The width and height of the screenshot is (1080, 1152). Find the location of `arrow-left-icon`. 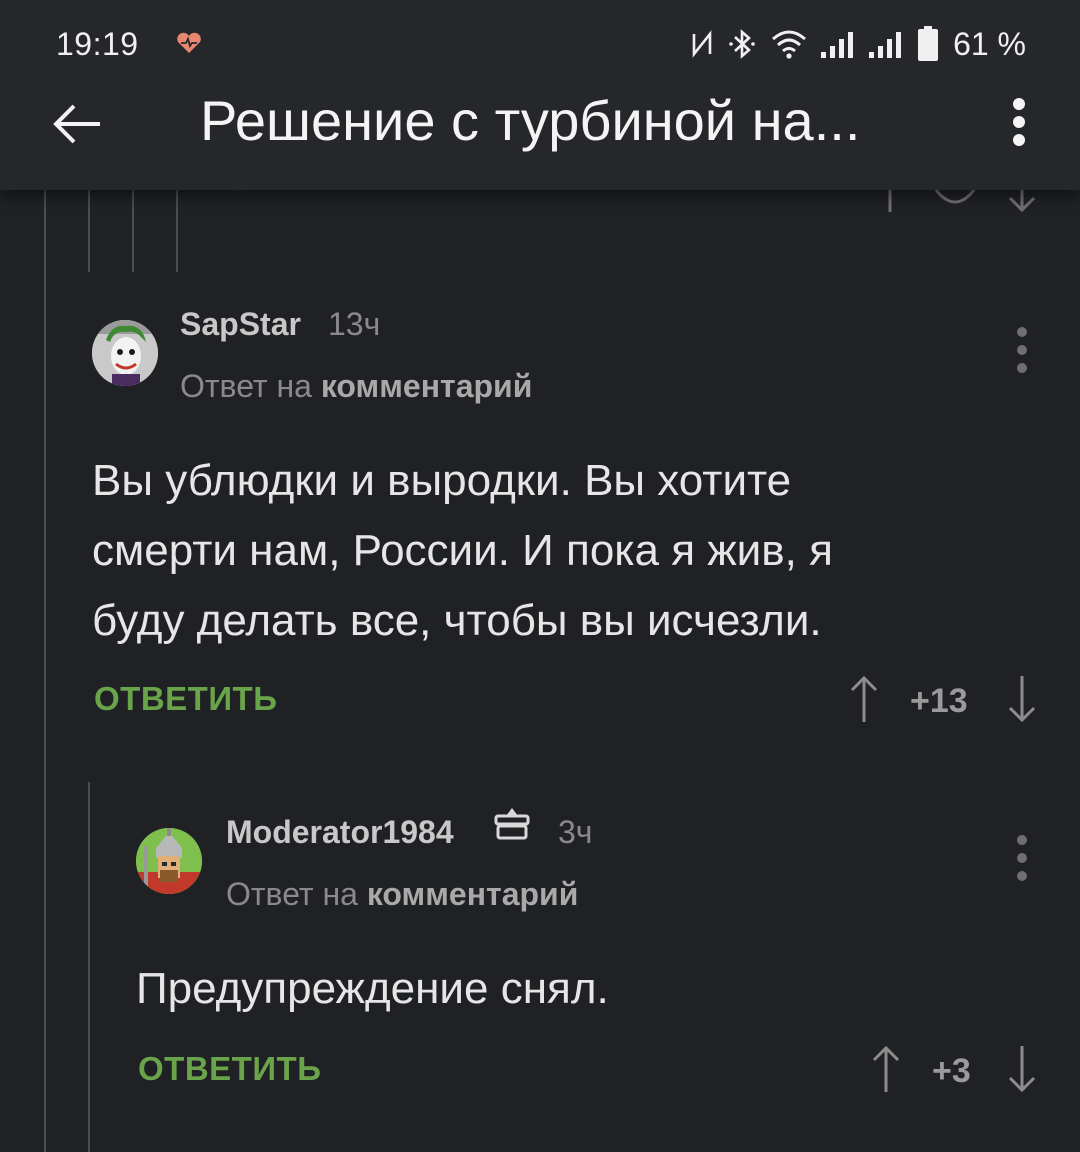

arrow-left-icon is located at coordinates (78, 124).